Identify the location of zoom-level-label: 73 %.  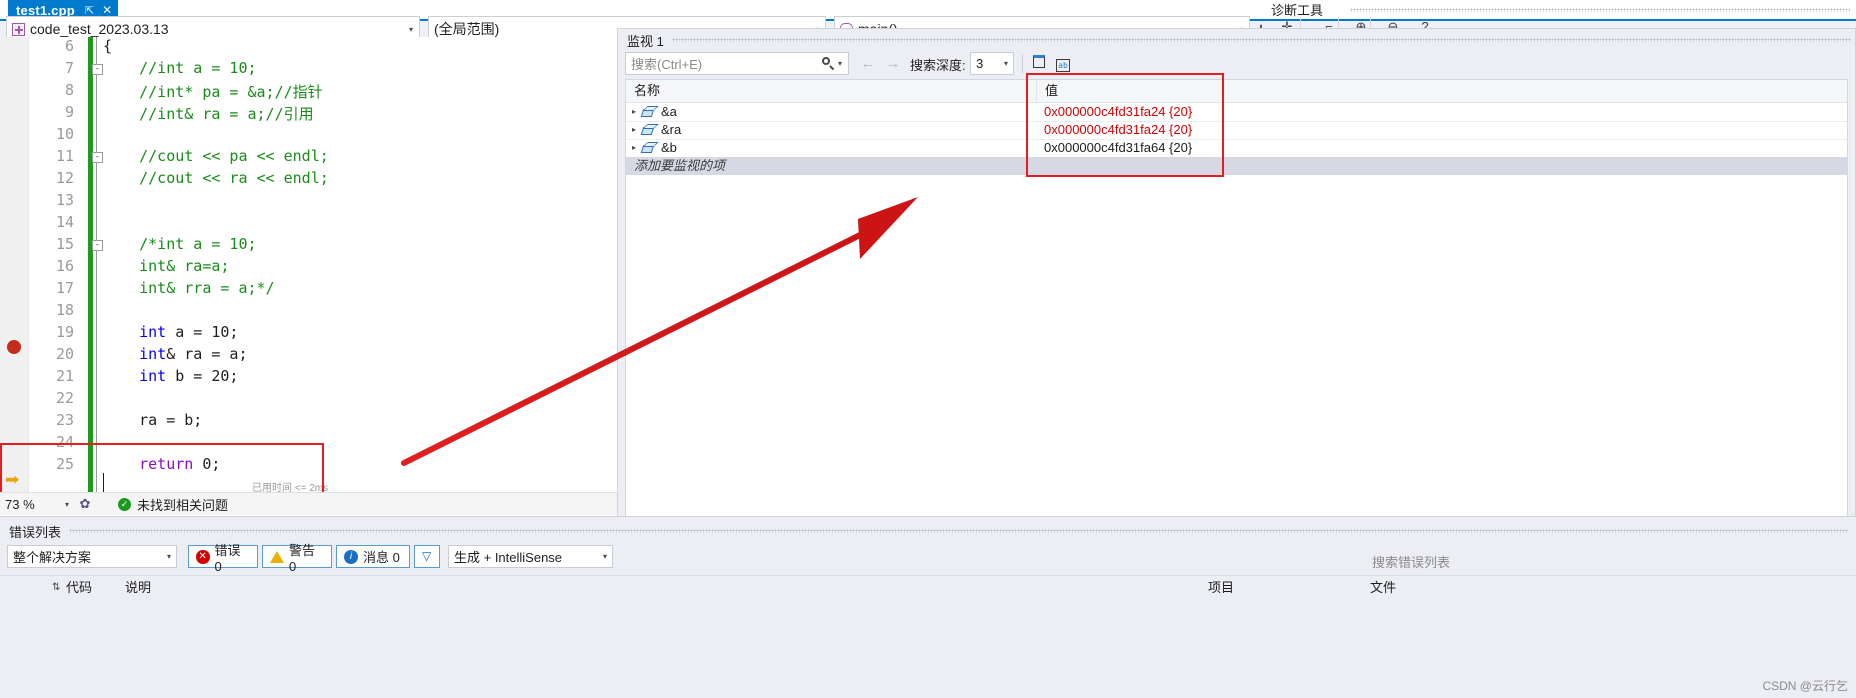
(20, 504).